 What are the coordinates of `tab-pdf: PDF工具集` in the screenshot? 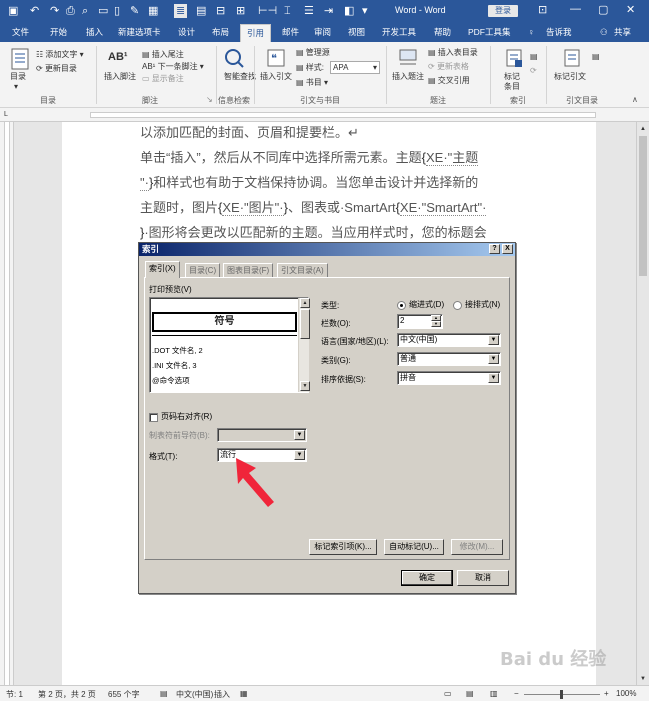 It's located at (489, 32).